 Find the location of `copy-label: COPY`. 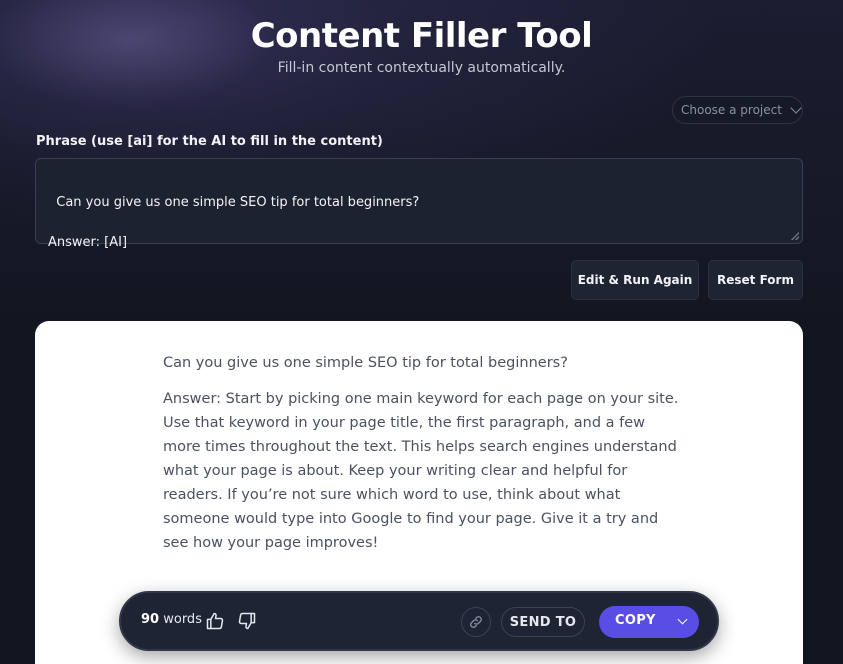

copy-label: COPY is located at coordinates (635, 620).